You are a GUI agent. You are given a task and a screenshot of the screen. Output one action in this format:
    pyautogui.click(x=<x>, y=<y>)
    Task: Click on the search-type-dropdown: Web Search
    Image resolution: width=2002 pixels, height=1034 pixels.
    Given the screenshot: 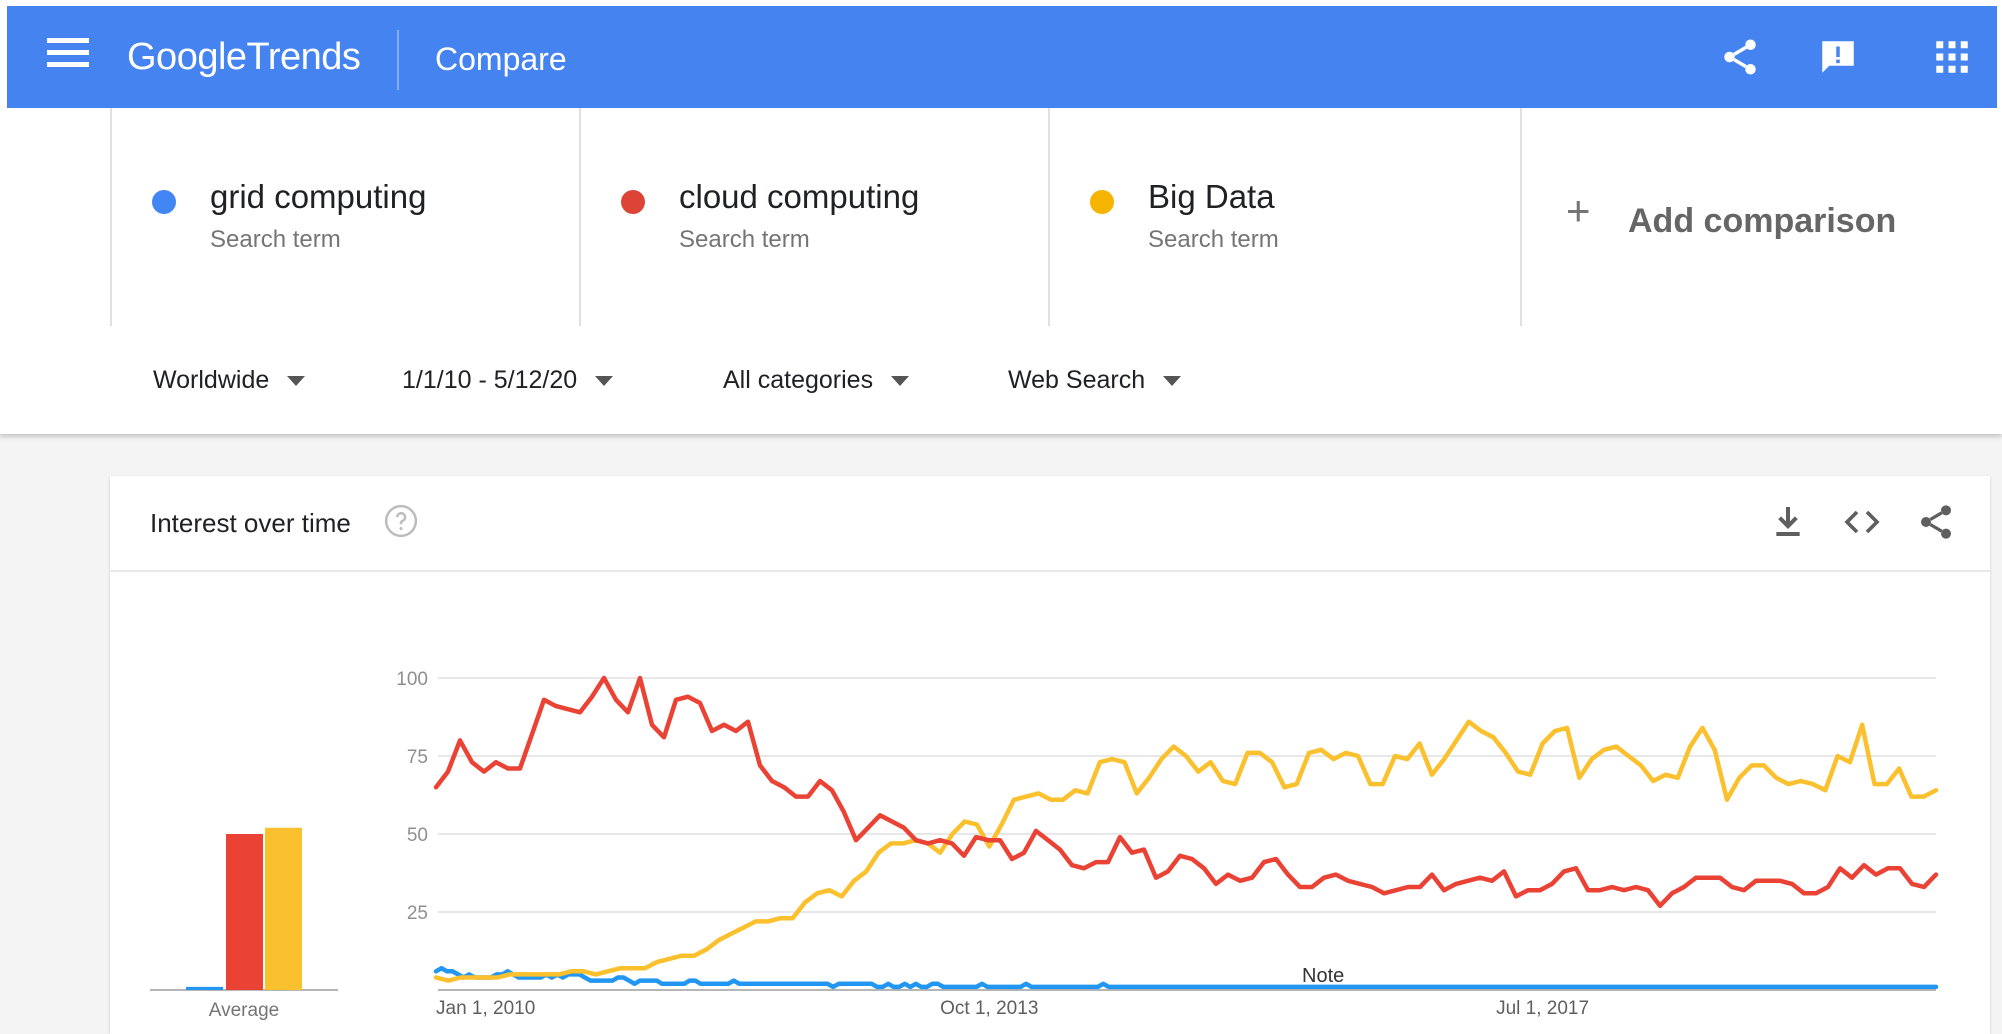 What is the action you would take?
    pyautogui.click(x=1095, y=380)
    